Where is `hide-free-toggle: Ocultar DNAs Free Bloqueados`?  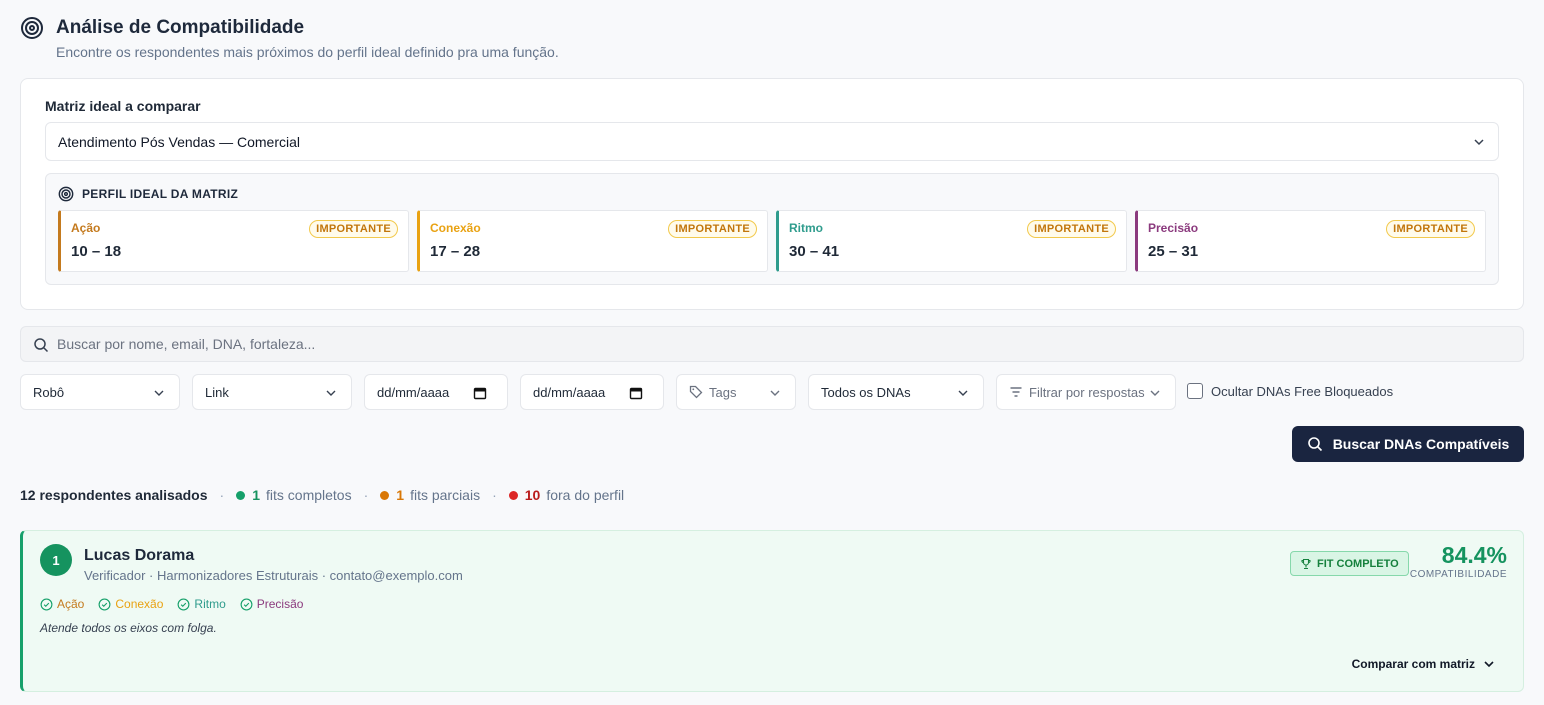 hide-free-toggle: Ocultar DNAs Free Bloqueados is located at coordinates (1290, 391).